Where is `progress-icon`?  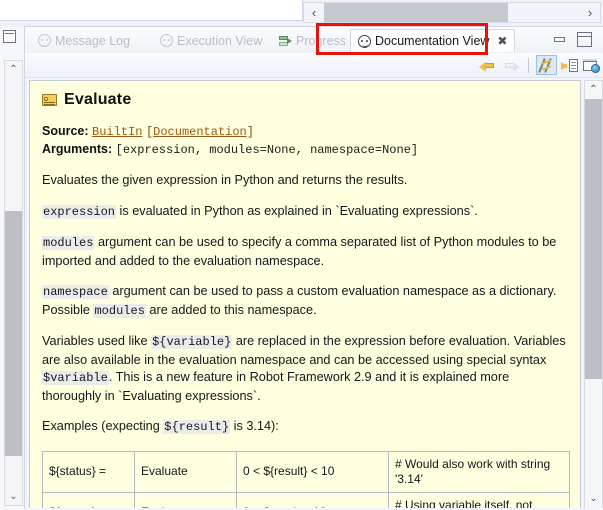 progress-icon is located at coordinates (285, 41).